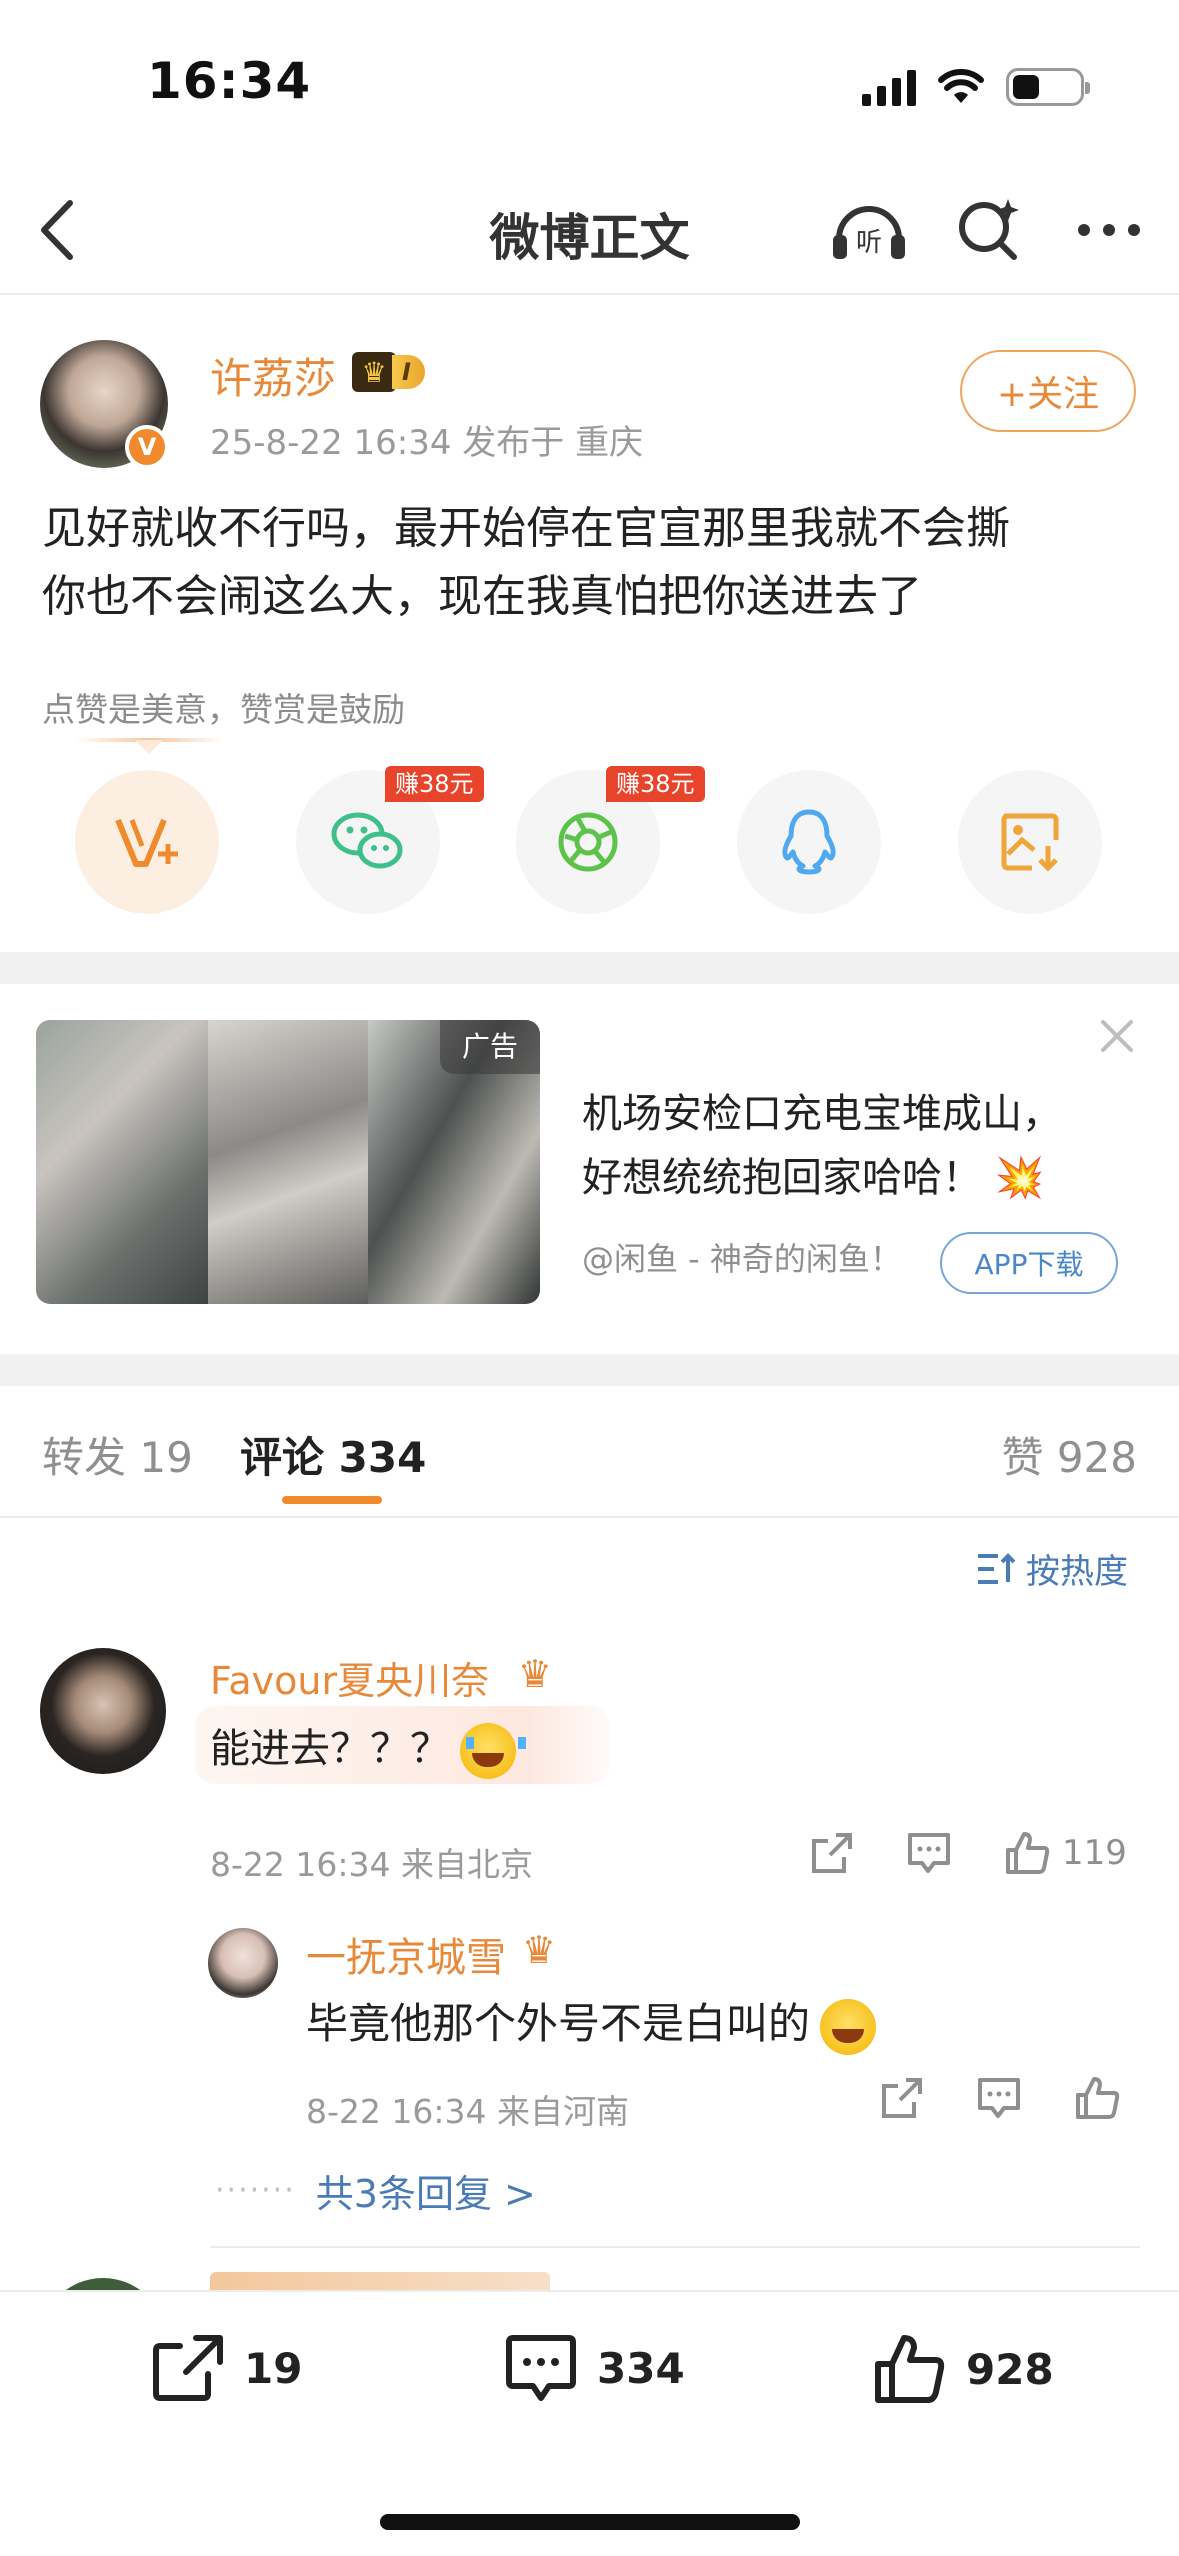 The width and height of the screenshot is (1179, 2556). Describe the element at coordinates (332, 1500) in the screenshot. I see `tab-active-indicator` at that location.